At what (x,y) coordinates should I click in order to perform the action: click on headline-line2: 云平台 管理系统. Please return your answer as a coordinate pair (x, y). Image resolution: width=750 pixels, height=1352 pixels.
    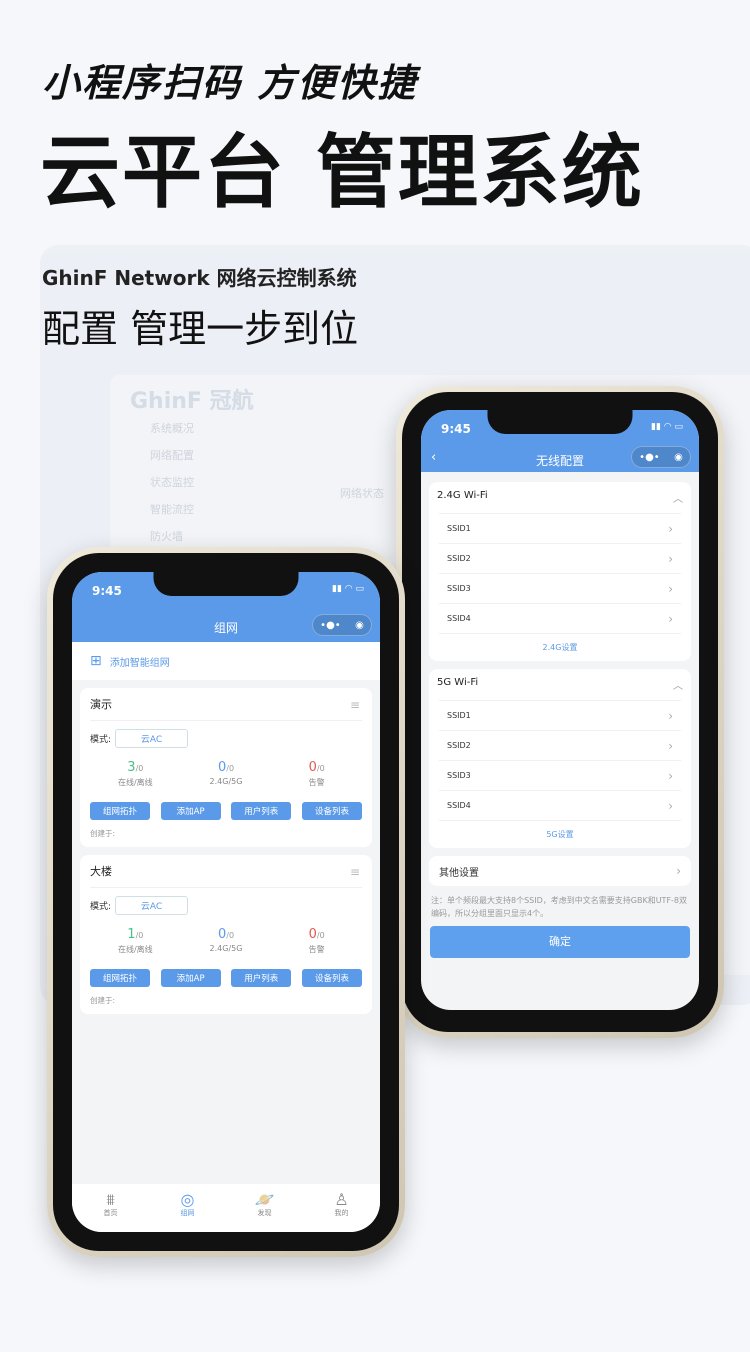
    Looking at the image, I should click on (342, 172).